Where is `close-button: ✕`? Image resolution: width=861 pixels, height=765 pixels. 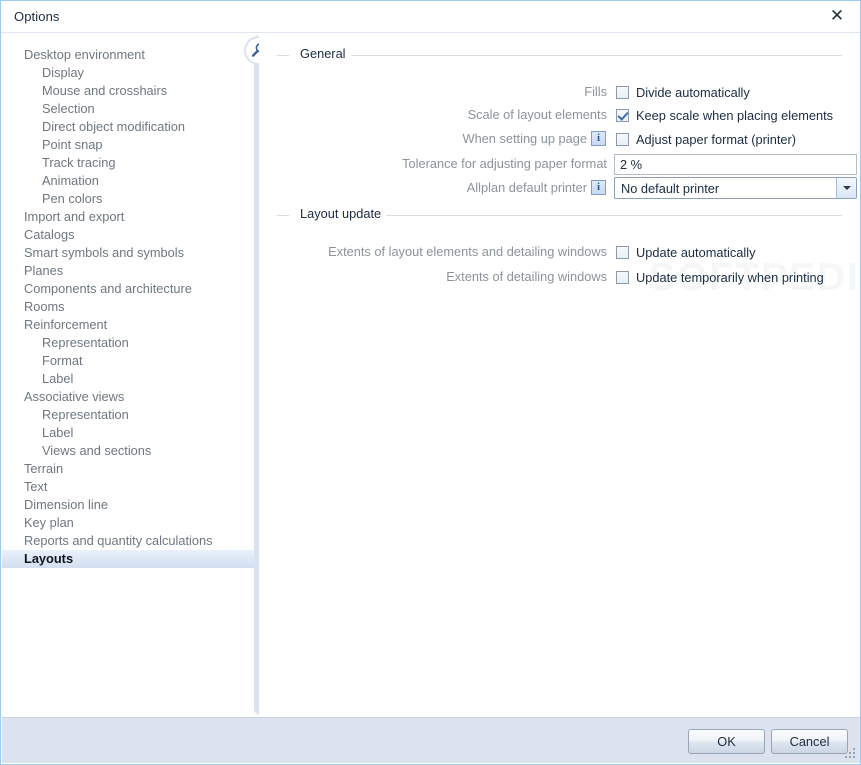
close-button: ✕ is located at coordinates (837, 16).